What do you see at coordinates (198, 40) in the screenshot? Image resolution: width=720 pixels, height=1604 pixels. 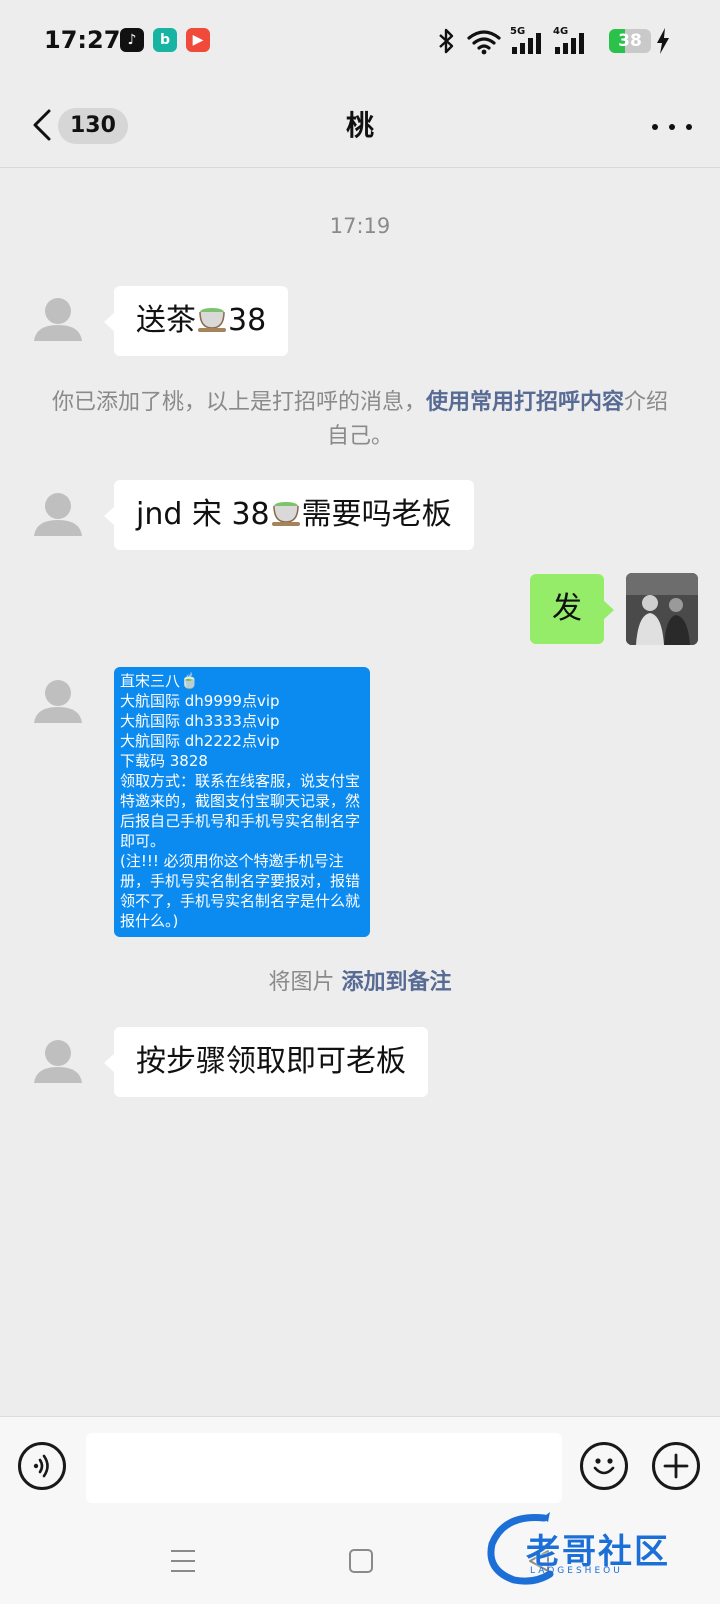 I see `video-player-icon: ▶` at bounding box center [198, 40].